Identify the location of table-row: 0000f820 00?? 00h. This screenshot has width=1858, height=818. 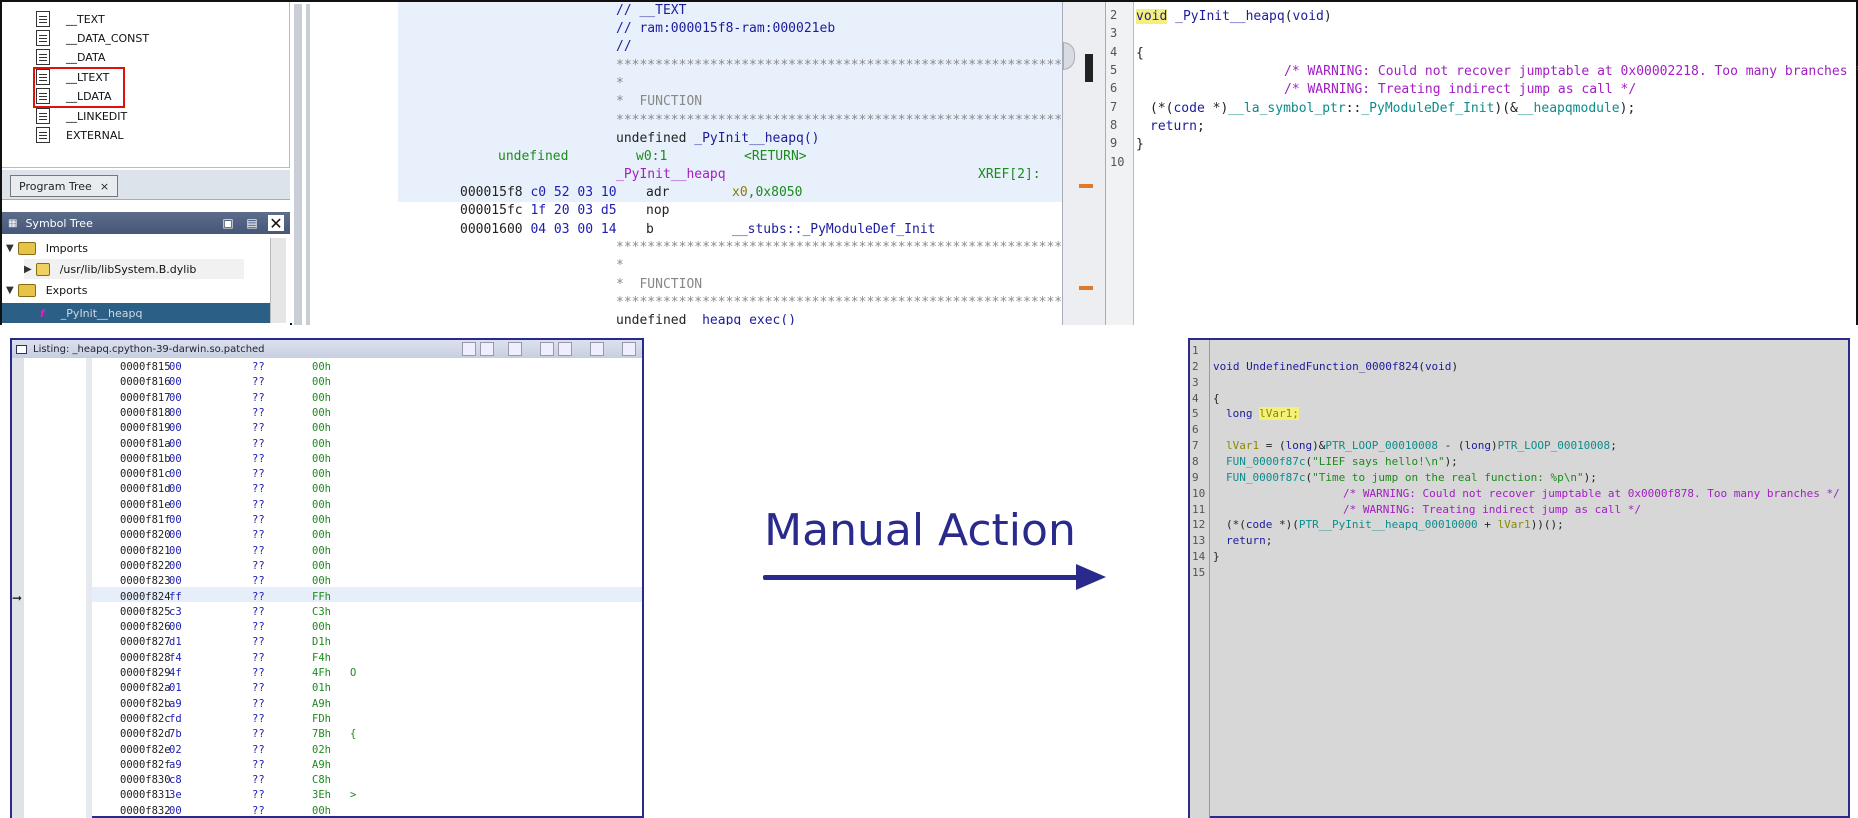
(367, 536).